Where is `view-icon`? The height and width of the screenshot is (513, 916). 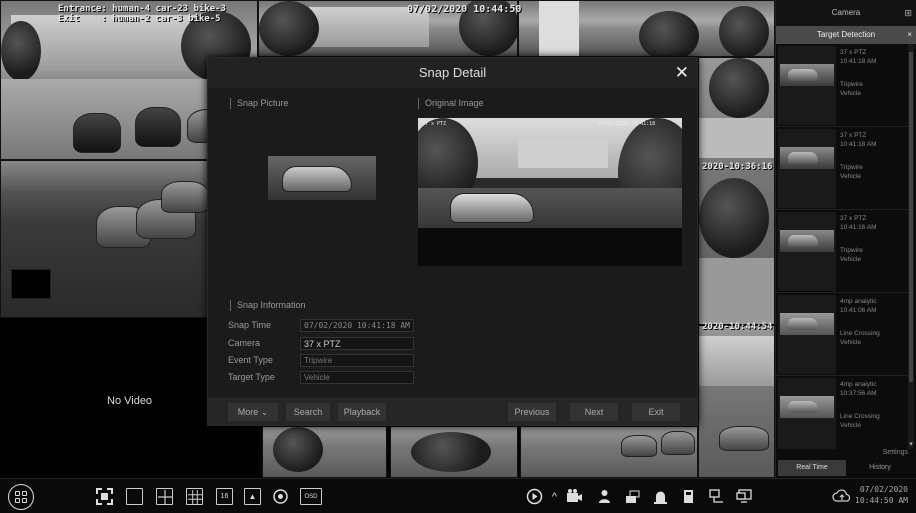
view-icon is located at coordinates (280, 496).